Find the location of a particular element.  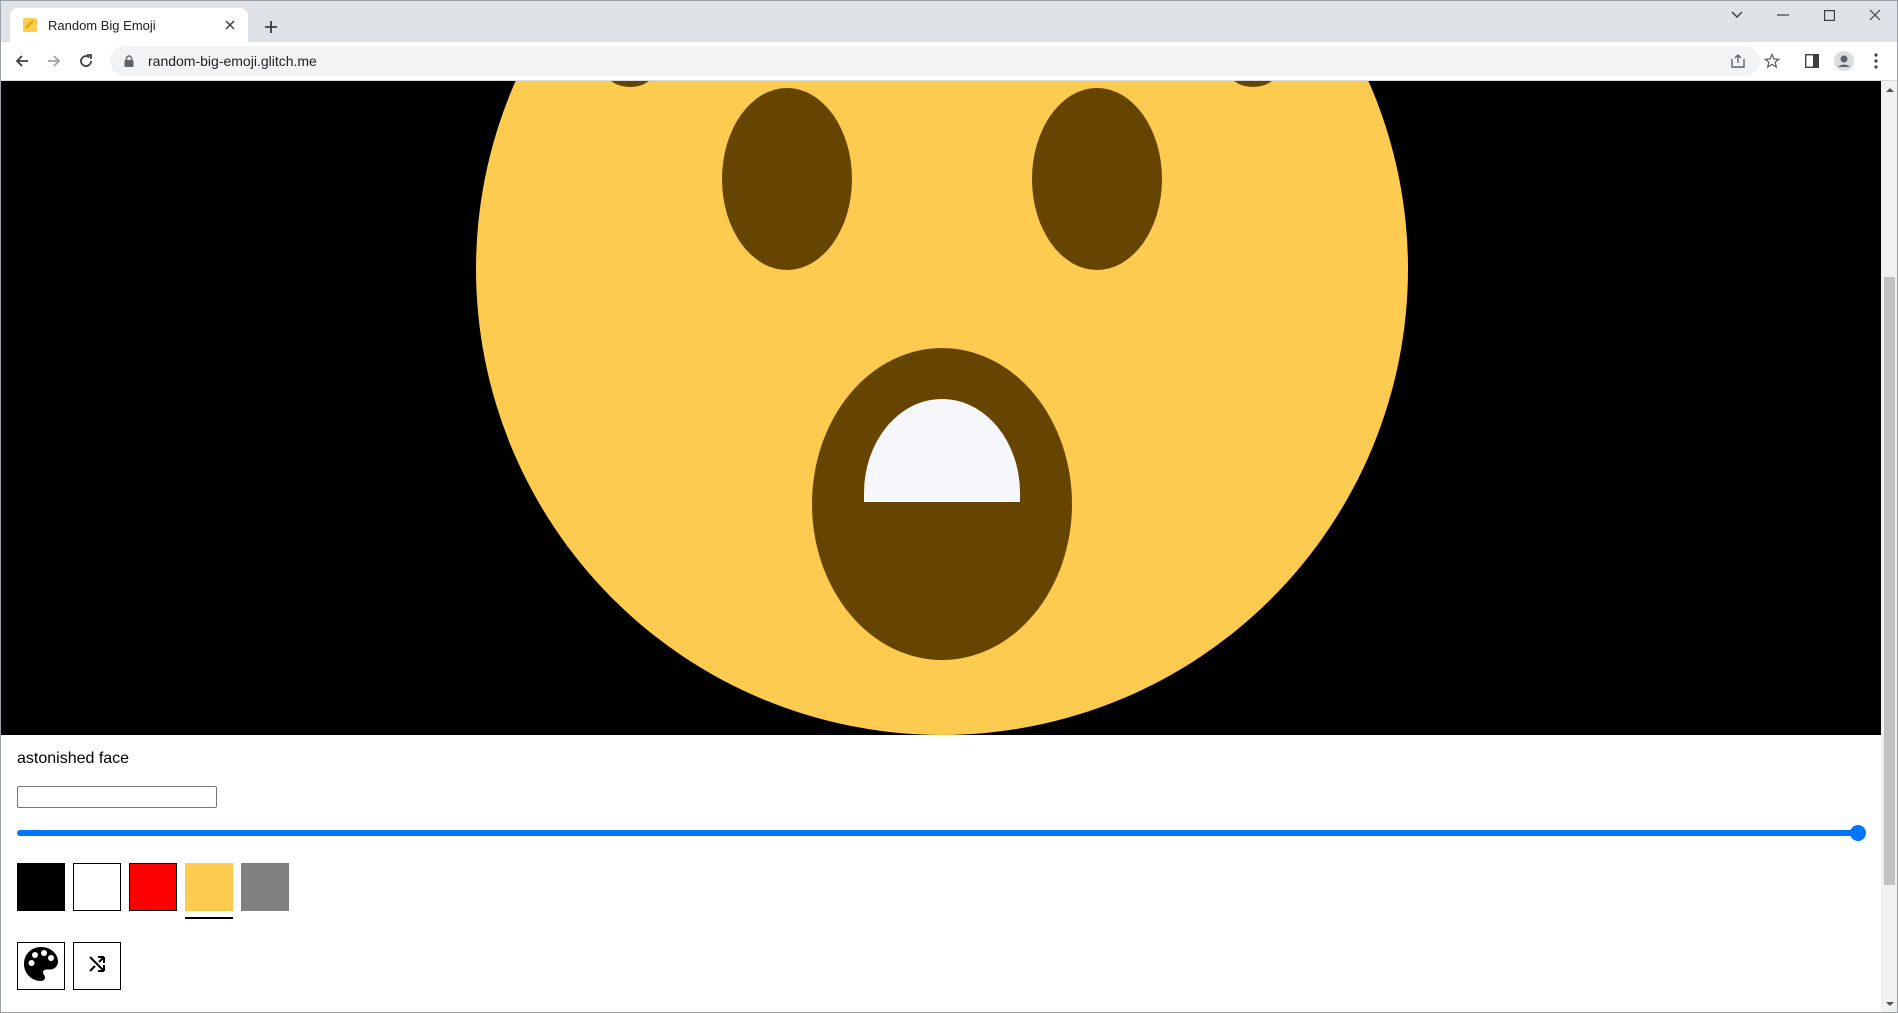

size-slider is located at coordinates (941, 833).